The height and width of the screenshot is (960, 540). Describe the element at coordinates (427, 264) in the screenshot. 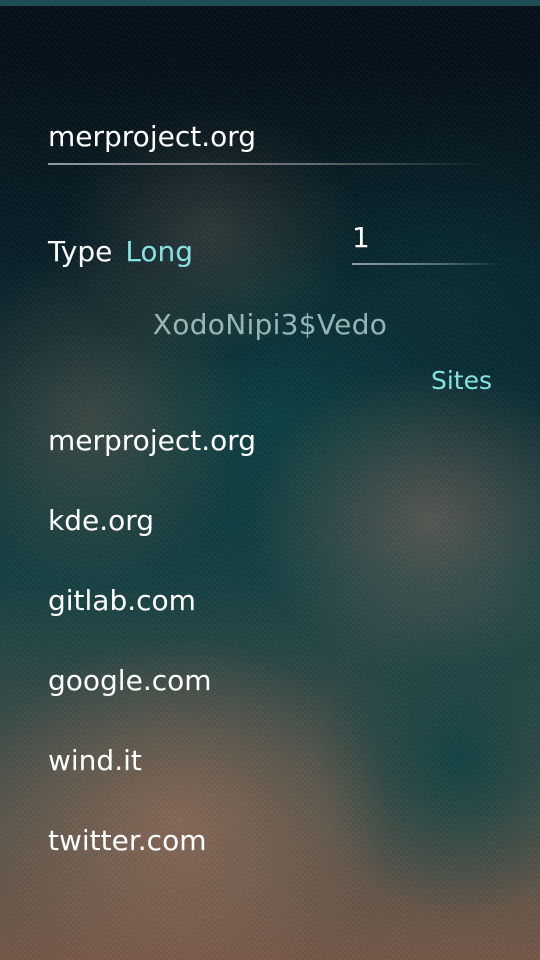

I see `counter-underline` at that location.